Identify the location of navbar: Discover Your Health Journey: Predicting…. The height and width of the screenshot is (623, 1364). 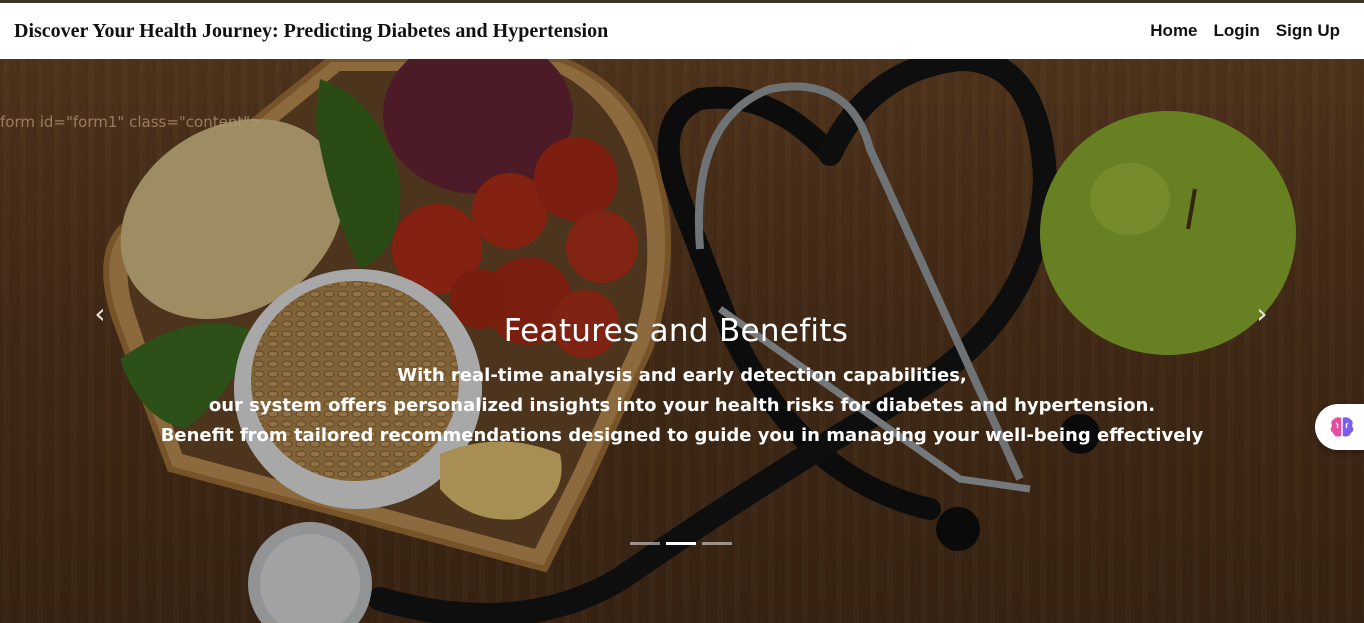
(682, 31).